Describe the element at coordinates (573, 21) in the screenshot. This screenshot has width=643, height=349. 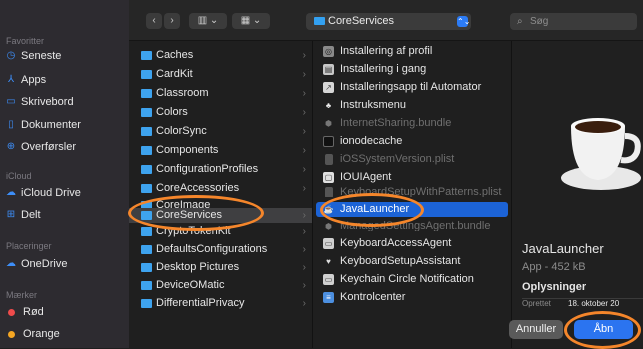
I see `search-field: ⌕ Søg` at that location.